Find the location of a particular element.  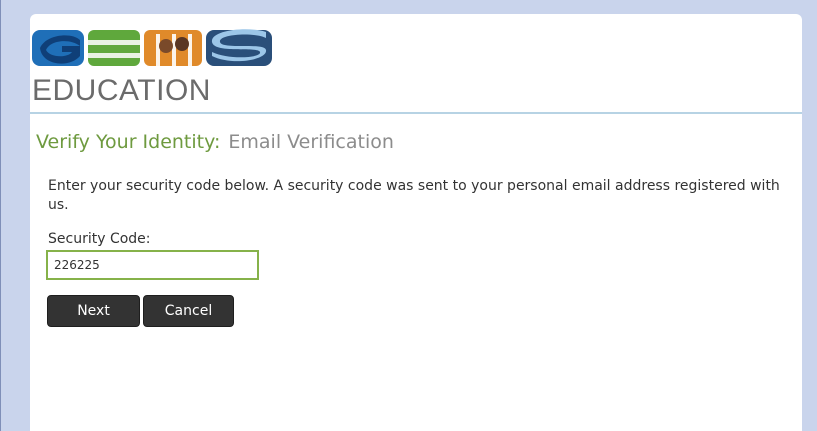

page-title-main: Verify Your Identity: is located at coordinates (128, 142).